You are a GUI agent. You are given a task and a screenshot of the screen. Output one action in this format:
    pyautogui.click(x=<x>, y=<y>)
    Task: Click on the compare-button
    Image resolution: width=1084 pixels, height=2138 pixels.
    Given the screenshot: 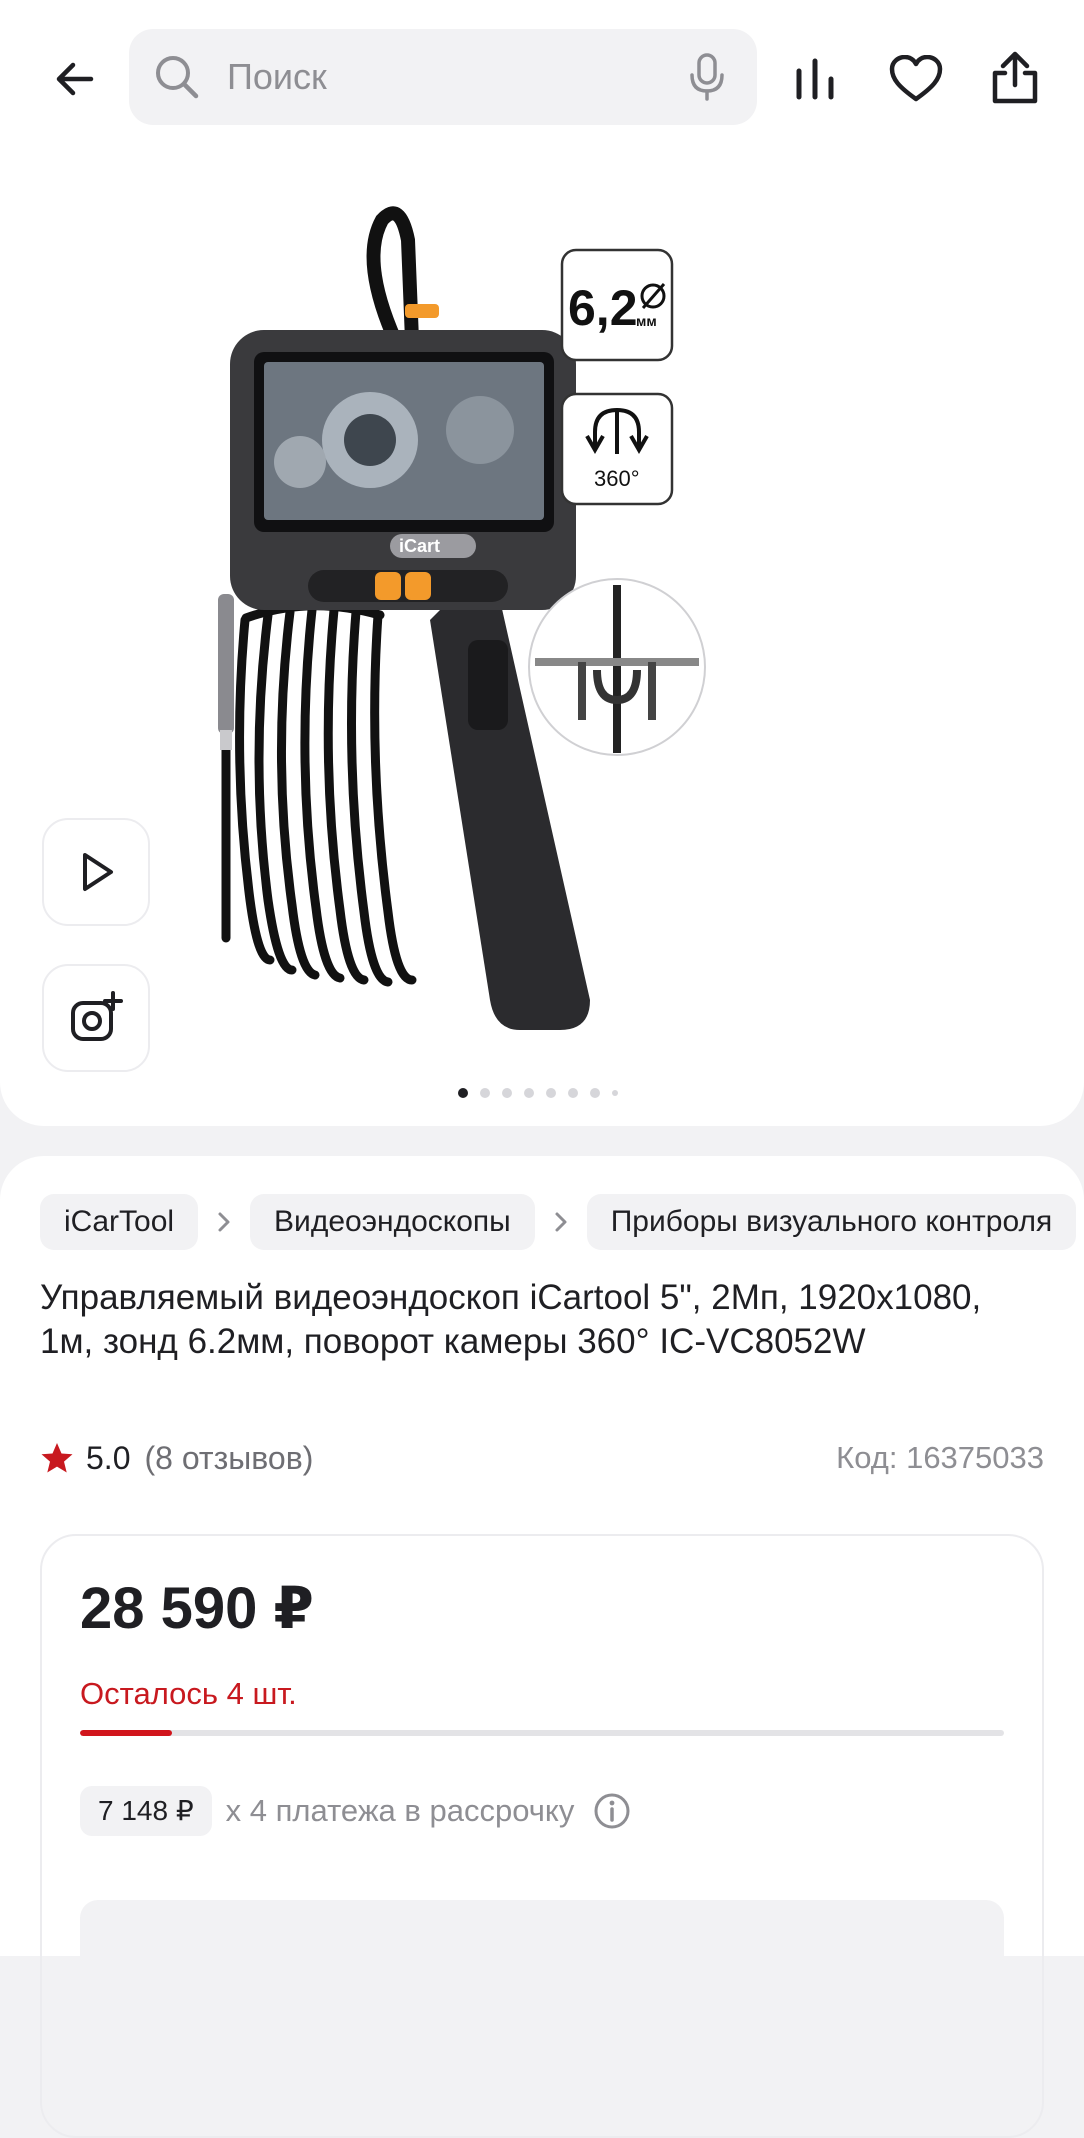 What is the action you would take?
    pyautogui.click(x=815, y=79)
    